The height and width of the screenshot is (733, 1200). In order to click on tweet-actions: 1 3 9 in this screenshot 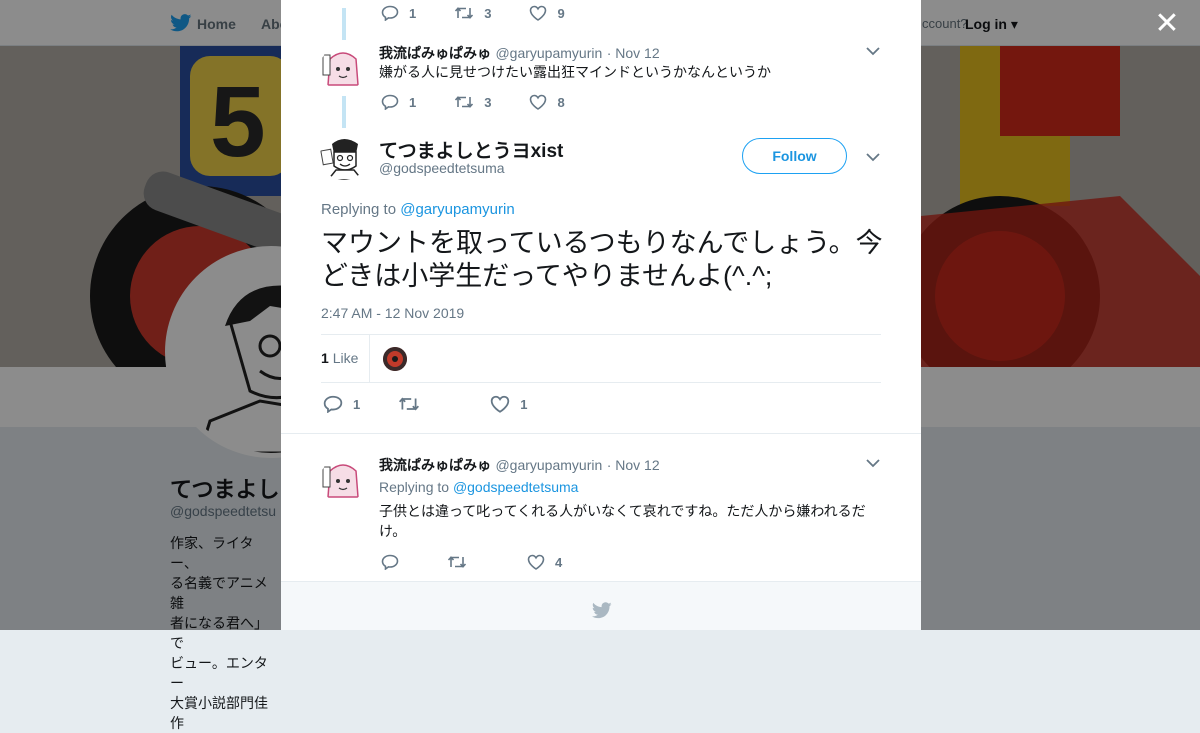, I will do `click(492, 13)`.